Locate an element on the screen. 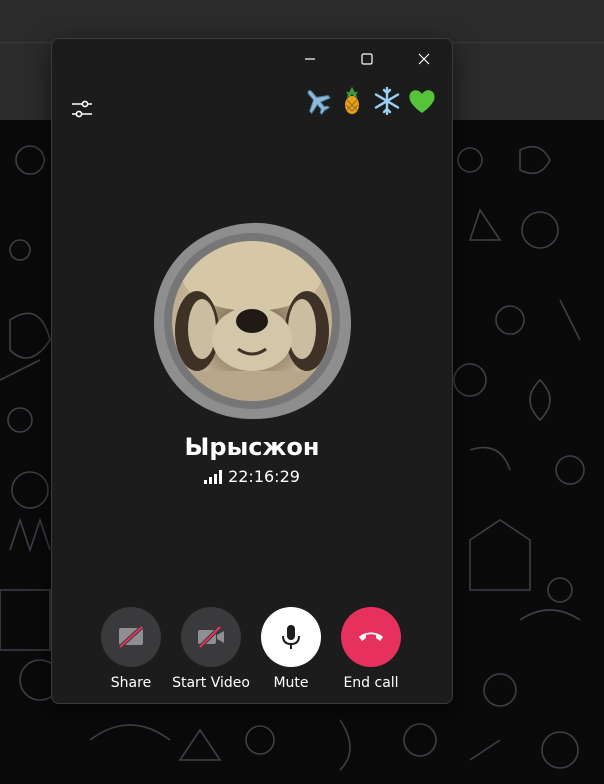  phone-hangup-icon is located at coordinates (371, 636).